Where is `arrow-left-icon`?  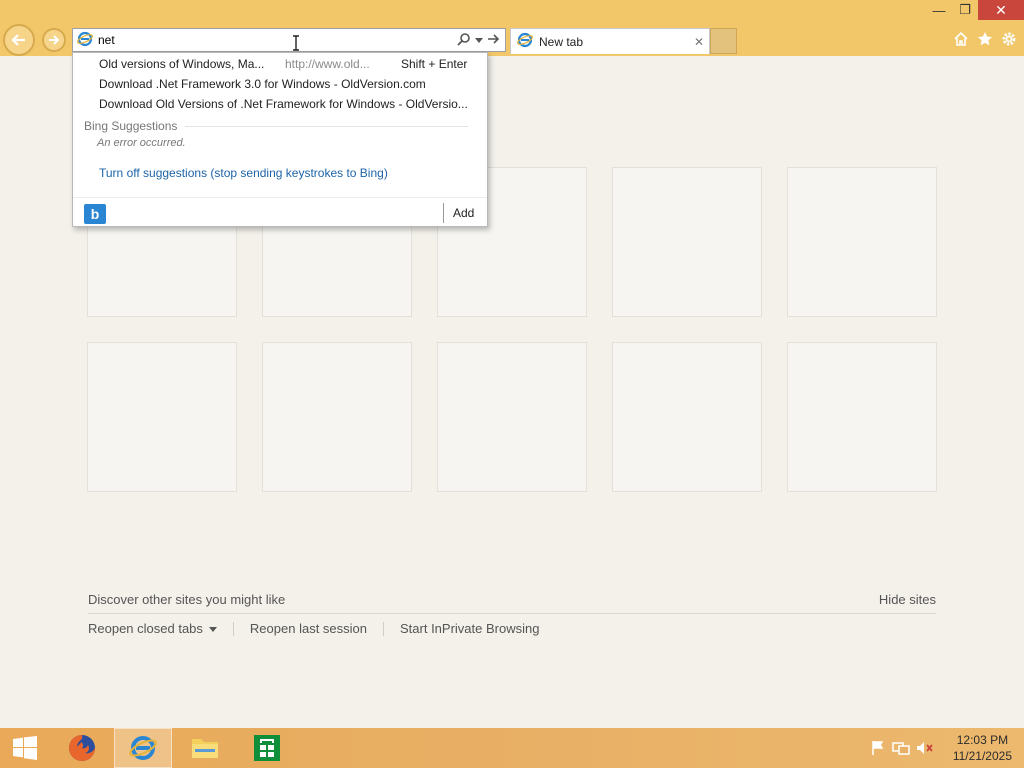
arrow-left-icon is located at coordinates (18, 40).